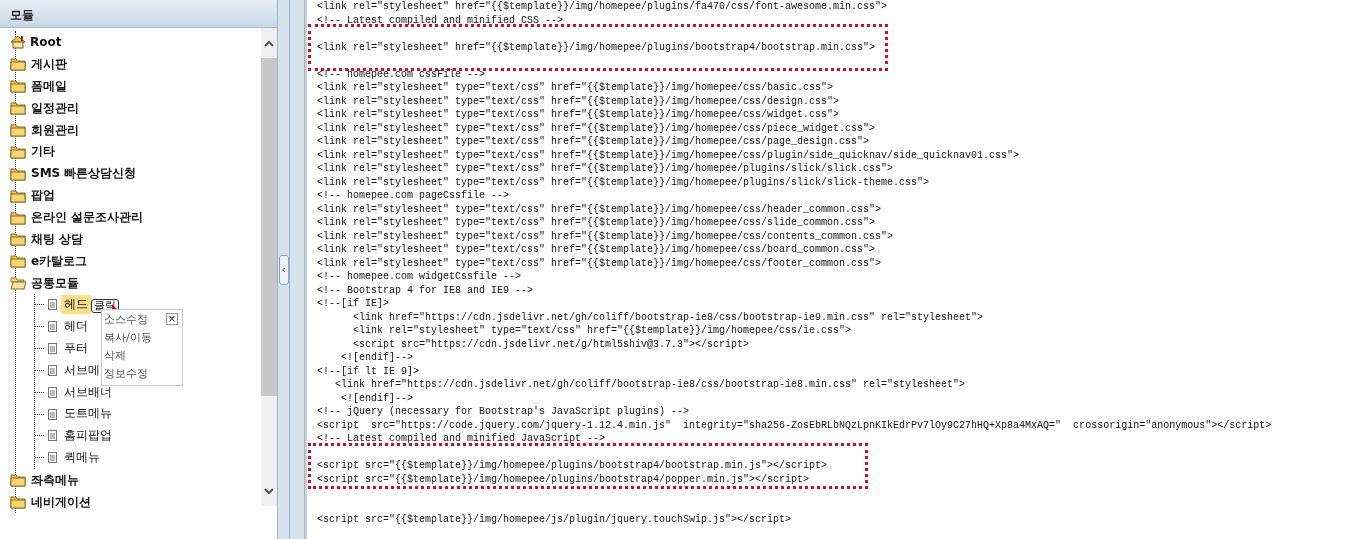  What do you see at coordinates (600, 209) in the screenshot?
I see `code-line: <link rel="stylesheet" type="text/css" href="{{$template}}/img/homepee/css/header_common.css">` at bounding box center [600, 209].